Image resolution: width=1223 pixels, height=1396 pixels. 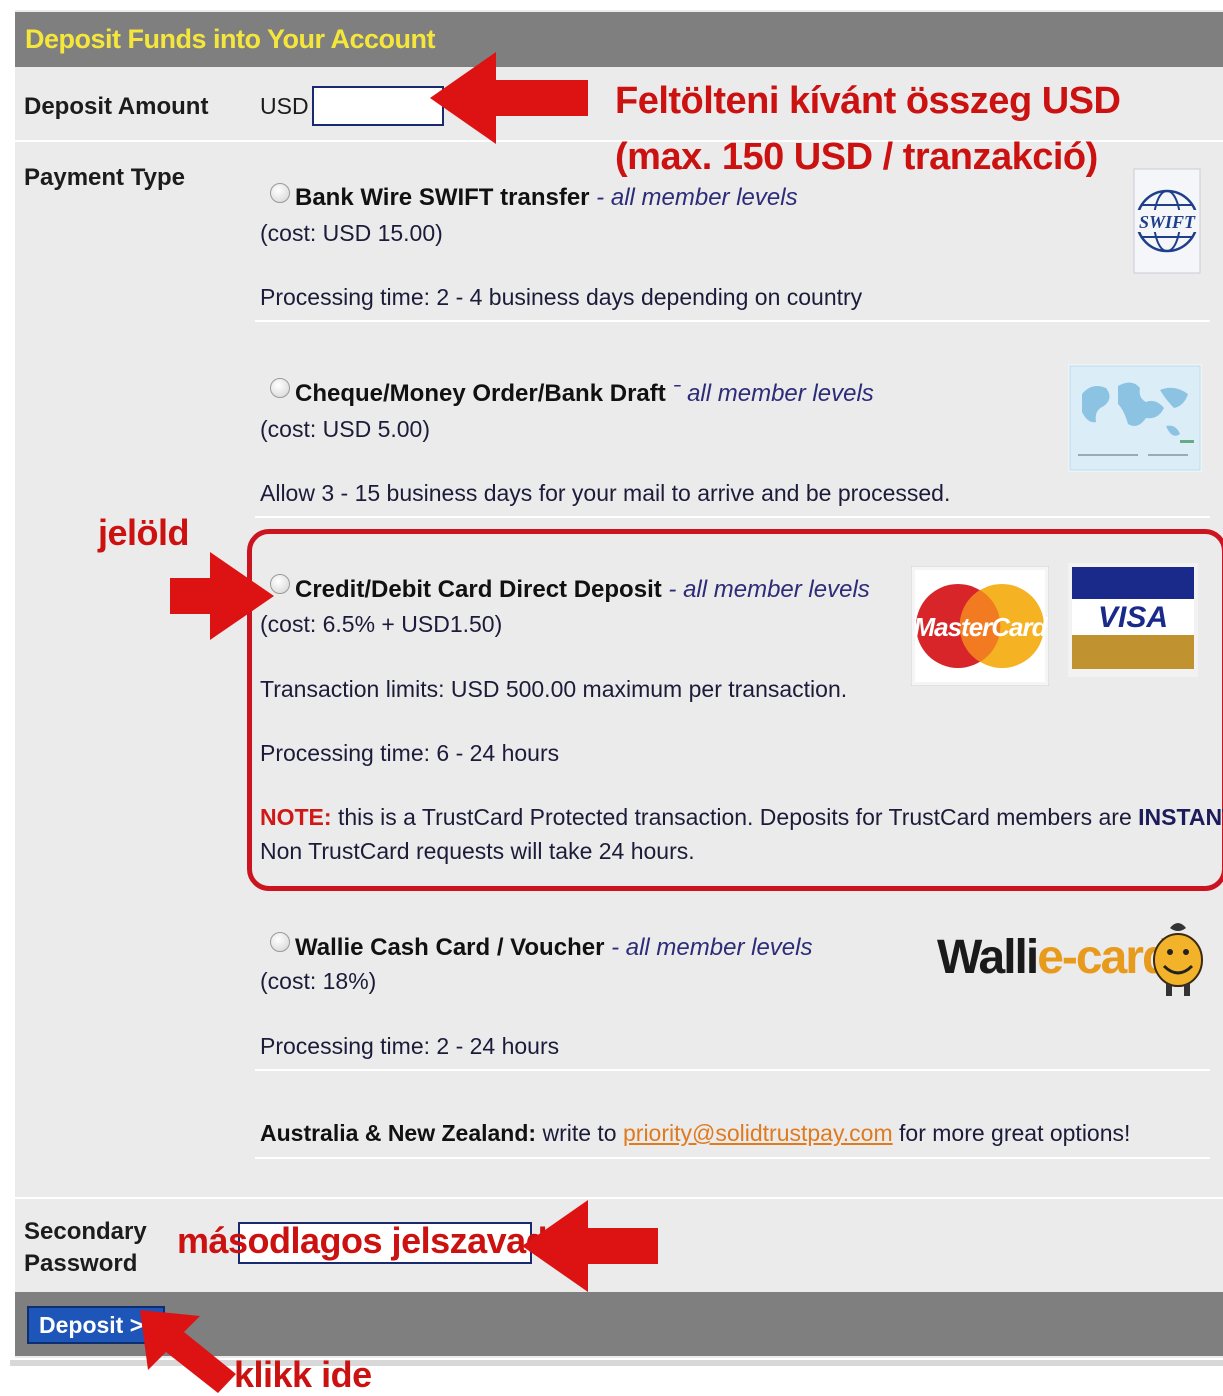 I want to click on annotation-select: jelöld, so click(x=144, y=532).